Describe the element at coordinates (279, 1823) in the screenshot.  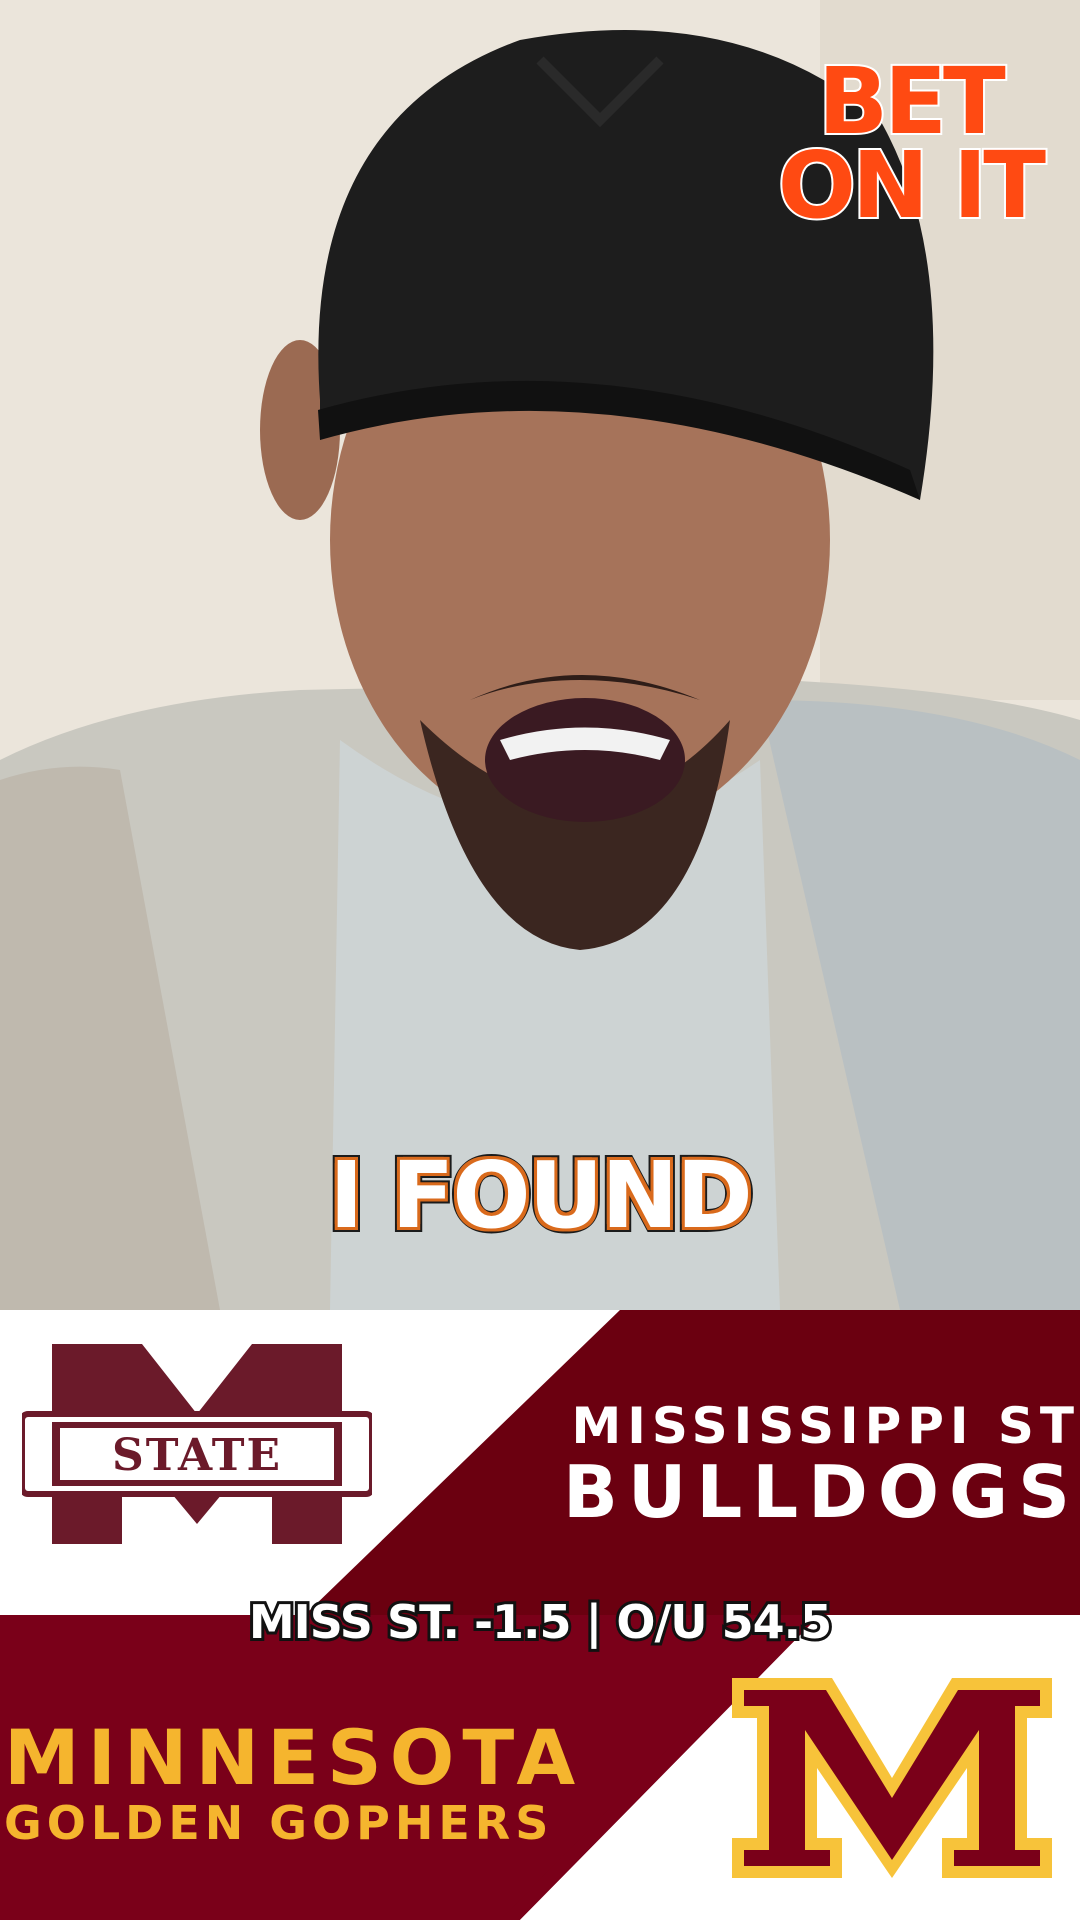
I see `team2-mascot: GOLDEN GOPHERS` at that location.